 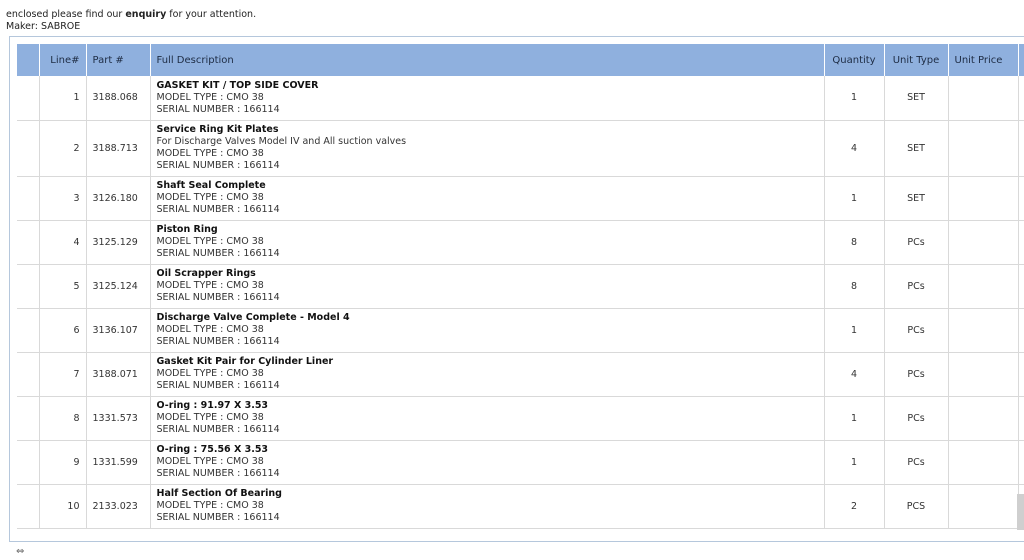 What do you see at coordinates (66, 14) in the screenshot?
I see `intro-pre: enclosed please find our` at bounding box center [66, 14].